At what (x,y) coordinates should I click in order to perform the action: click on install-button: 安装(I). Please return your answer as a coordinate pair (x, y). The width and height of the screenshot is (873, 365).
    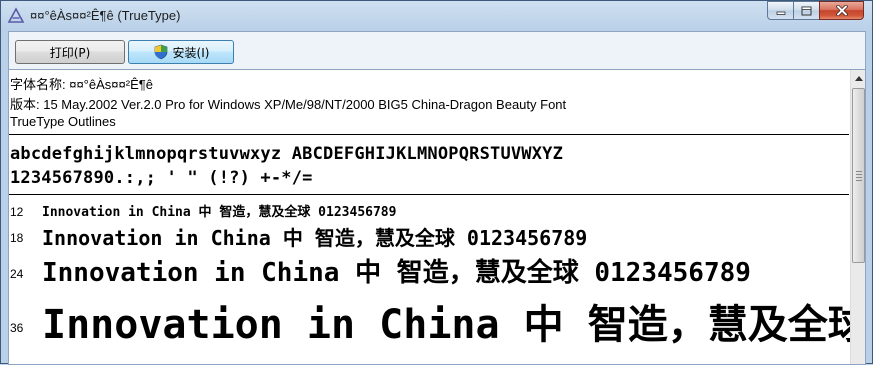
    Looking at the image, I should click on (181, 52).